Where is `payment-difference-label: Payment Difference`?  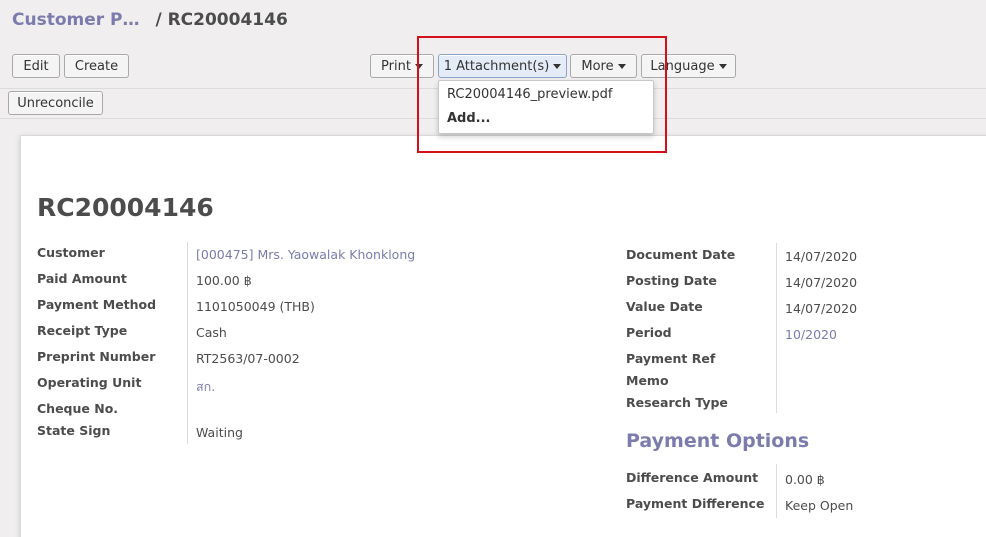 payment-difference-label: Payment Difference is located at coordinates (695, 503).